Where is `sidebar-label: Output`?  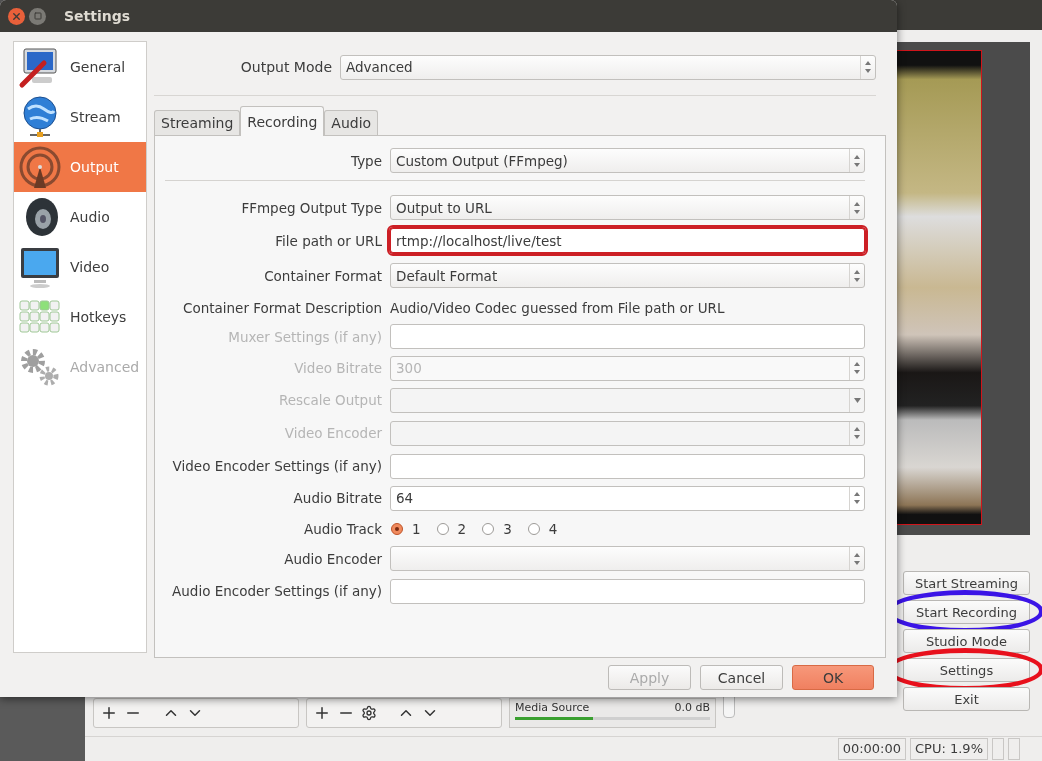 sidebar-label: Output is located at coordinates (94, 167).